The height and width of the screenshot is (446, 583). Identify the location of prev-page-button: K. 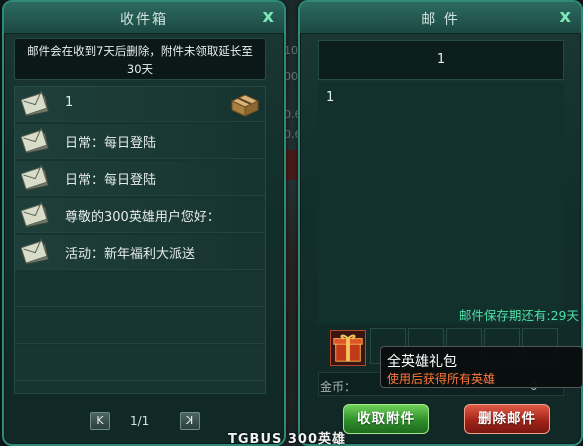
(100, 421).